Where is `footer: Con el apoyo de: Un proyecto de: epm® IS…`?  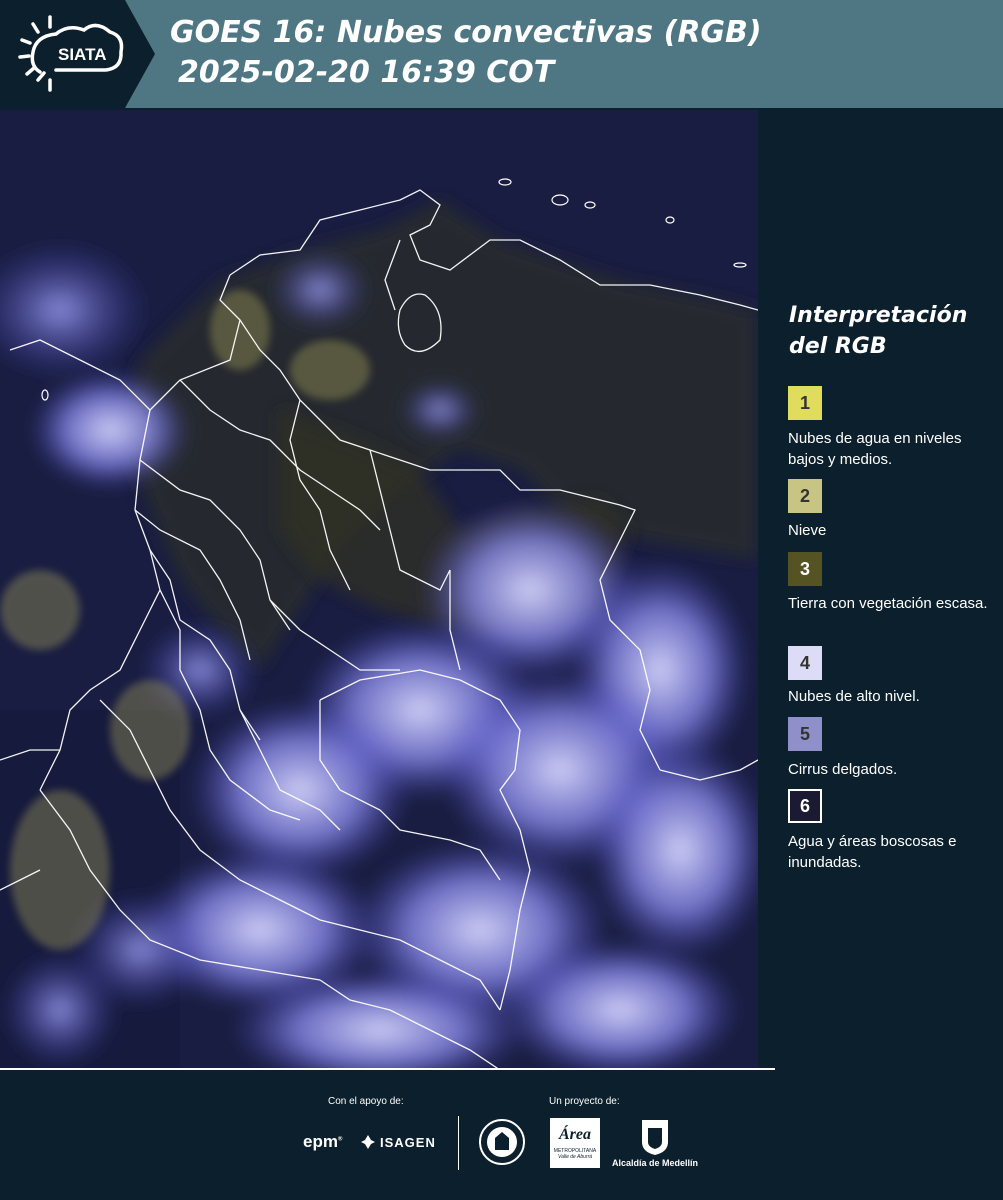 footer: Con el apoyo de: Un proyecto de: epm® IS… is located at coordinates (501, 1135).